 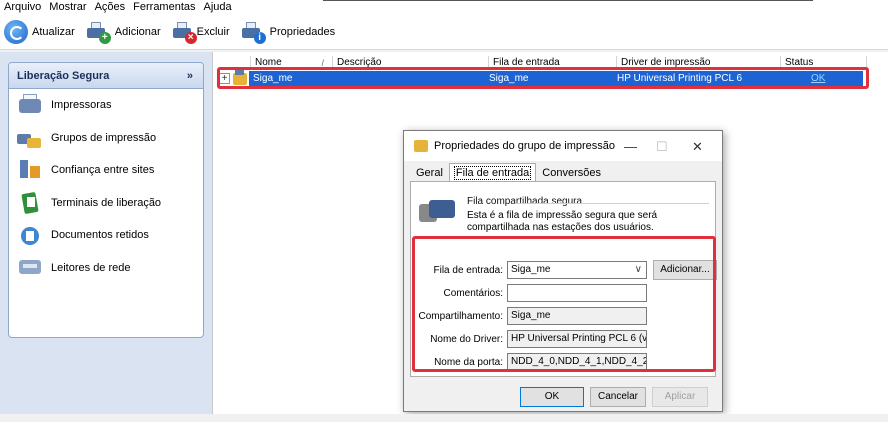 What do you see at coordinates (63, 75) in the screenshot?
I see `secure-release-title: Liberação Segura` at bounding box center [63, 75].